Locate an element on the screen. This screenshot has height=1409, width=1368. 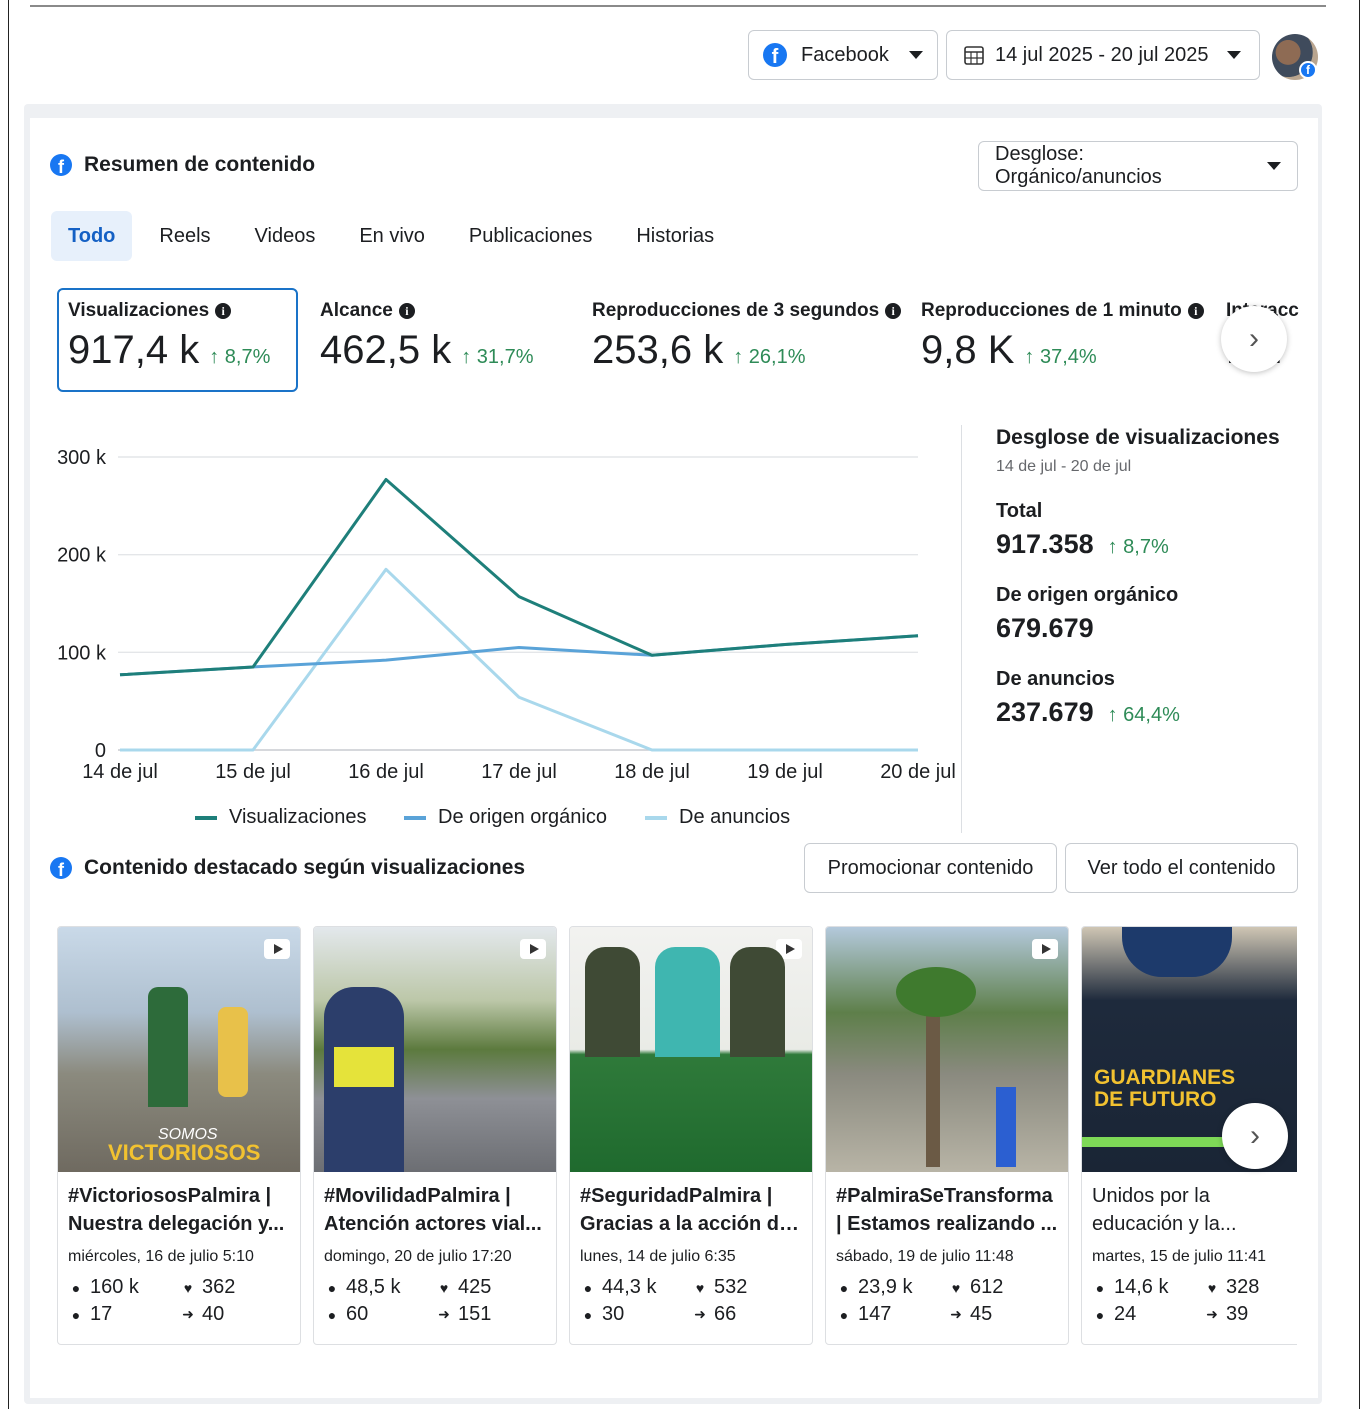
top-divider is located at coordinates (678, 6).